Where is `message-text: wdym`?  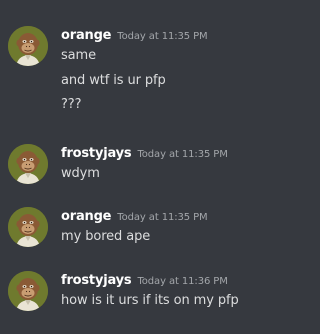 message-text: wdym is located at coordinates (80, 173).